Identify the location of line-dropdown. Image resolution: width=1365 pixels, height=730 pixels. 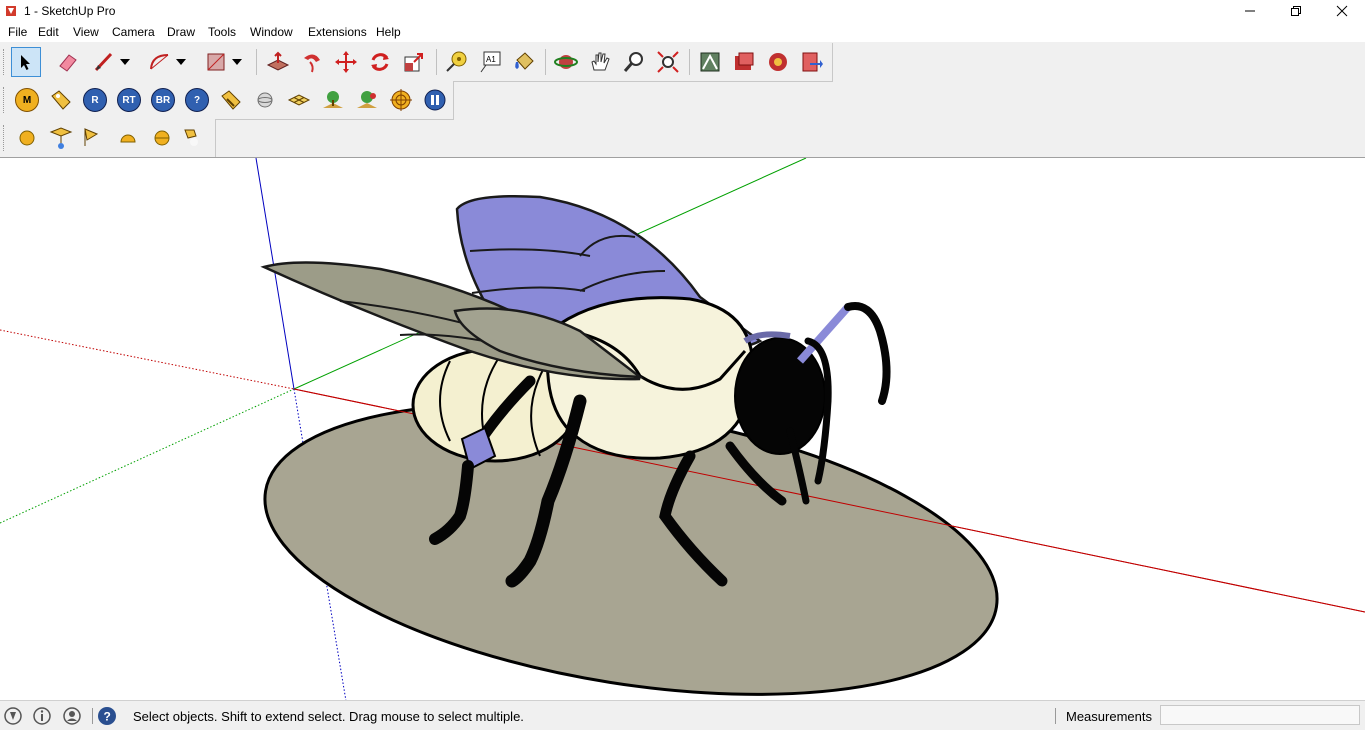
(125, 62).